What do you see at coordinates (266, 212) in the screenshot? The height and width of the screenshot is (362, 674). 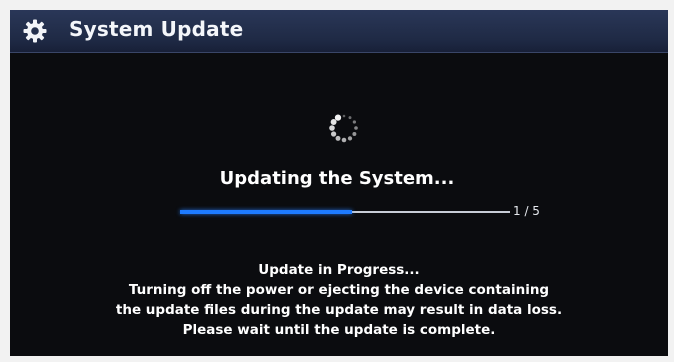 I see `progress-fill` at bounding box center [266, 212].